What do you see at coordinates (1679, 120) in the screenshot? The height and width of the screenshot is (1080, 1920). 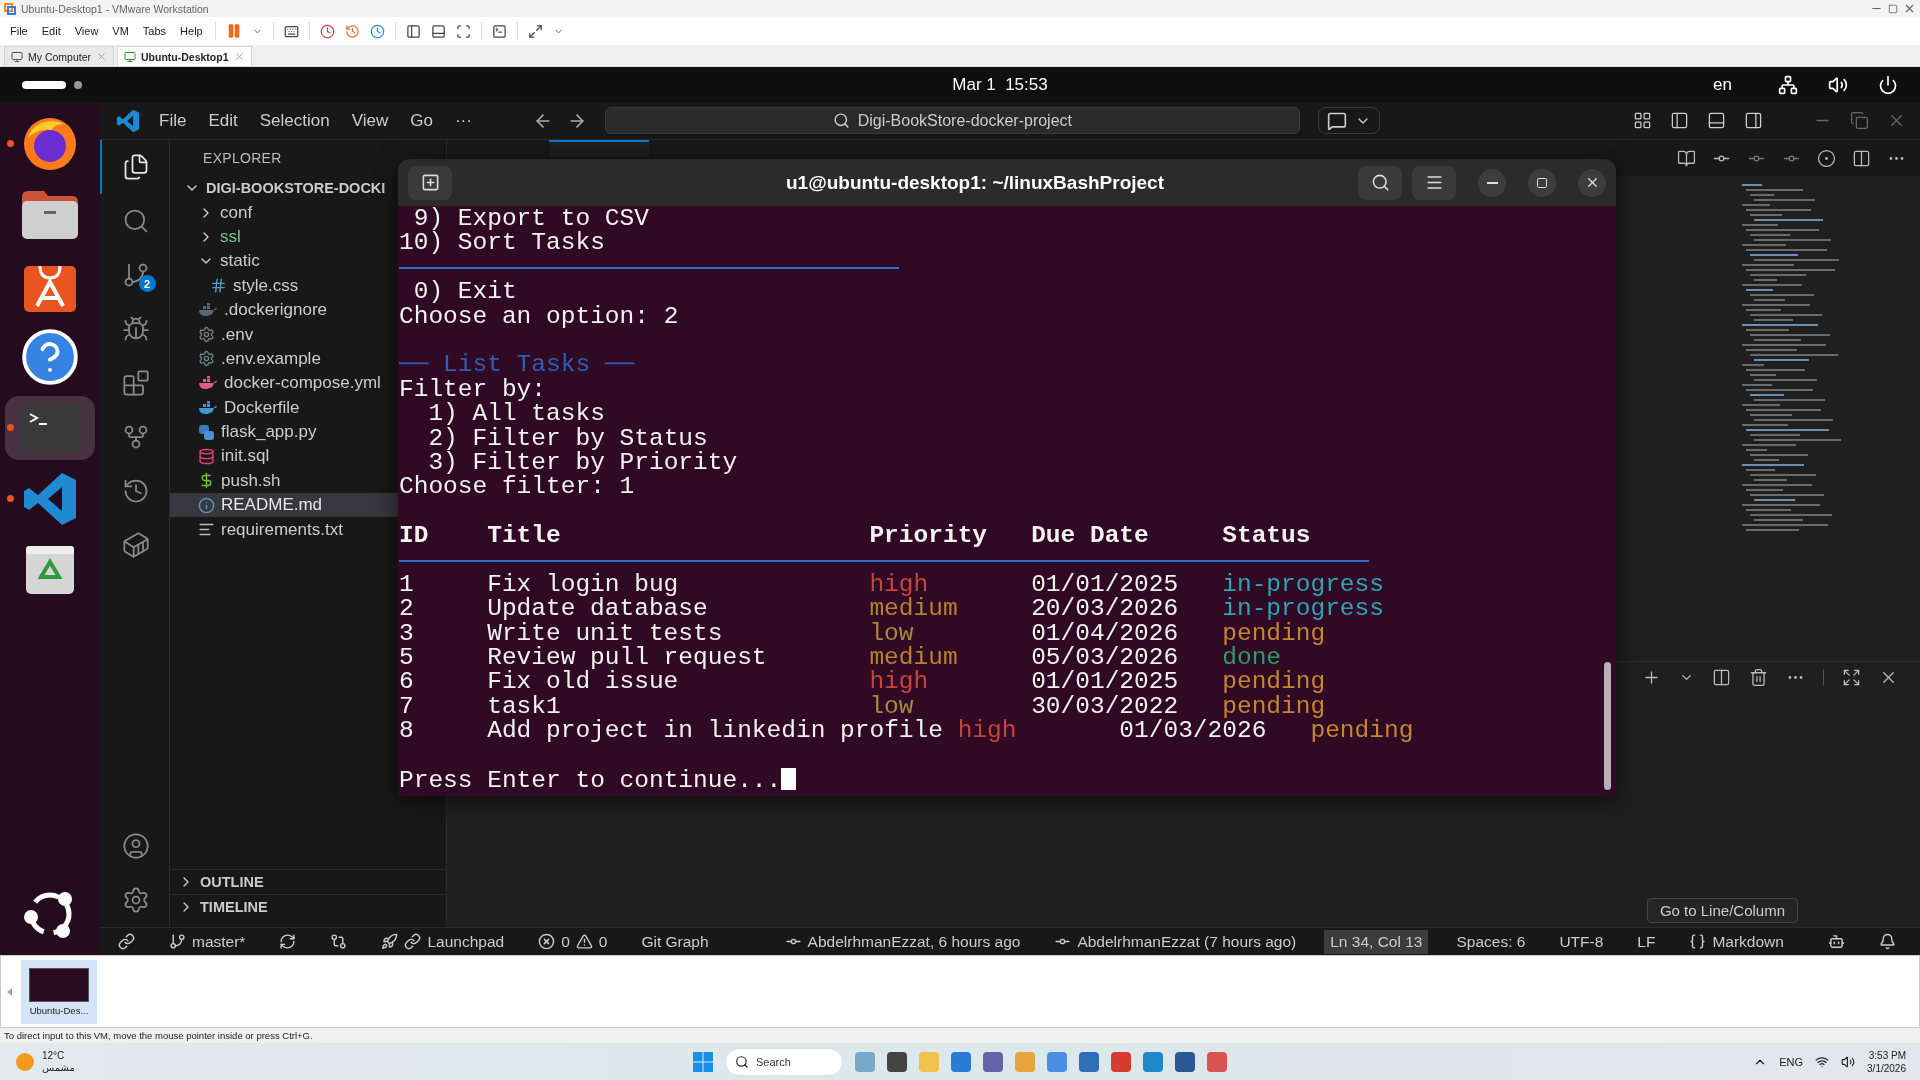 I see `panel-left-icon` at bounding box center [1679, 120].